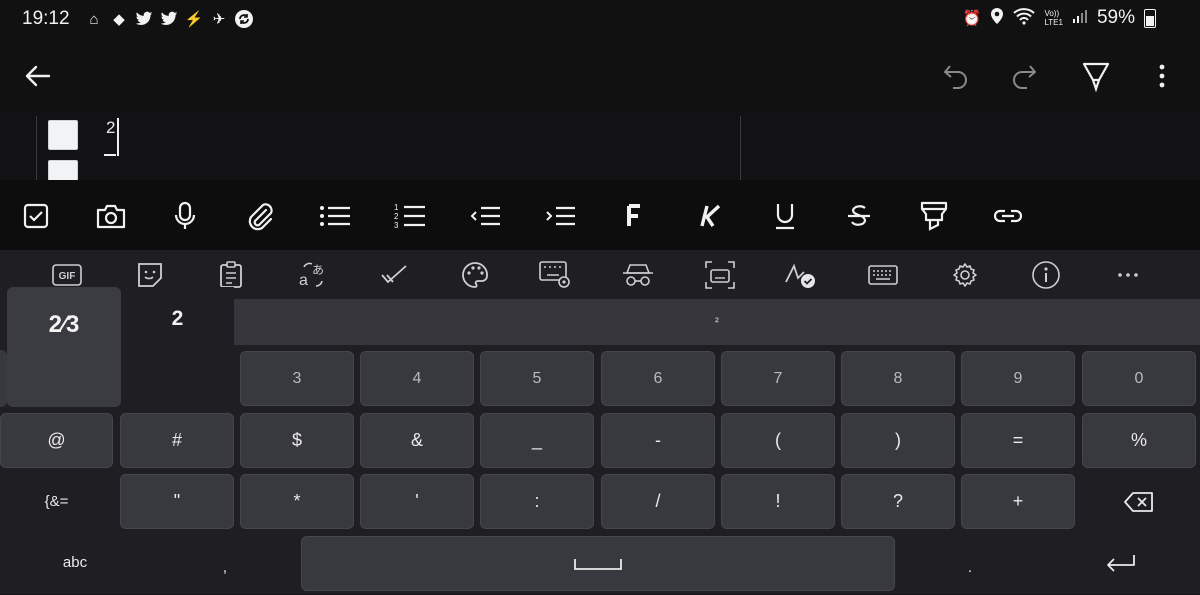 This screenshot has height=595, width=1200. Describe the element at coordinates (417, 378) in the screenshot. I see `key-4: 4` at that location.